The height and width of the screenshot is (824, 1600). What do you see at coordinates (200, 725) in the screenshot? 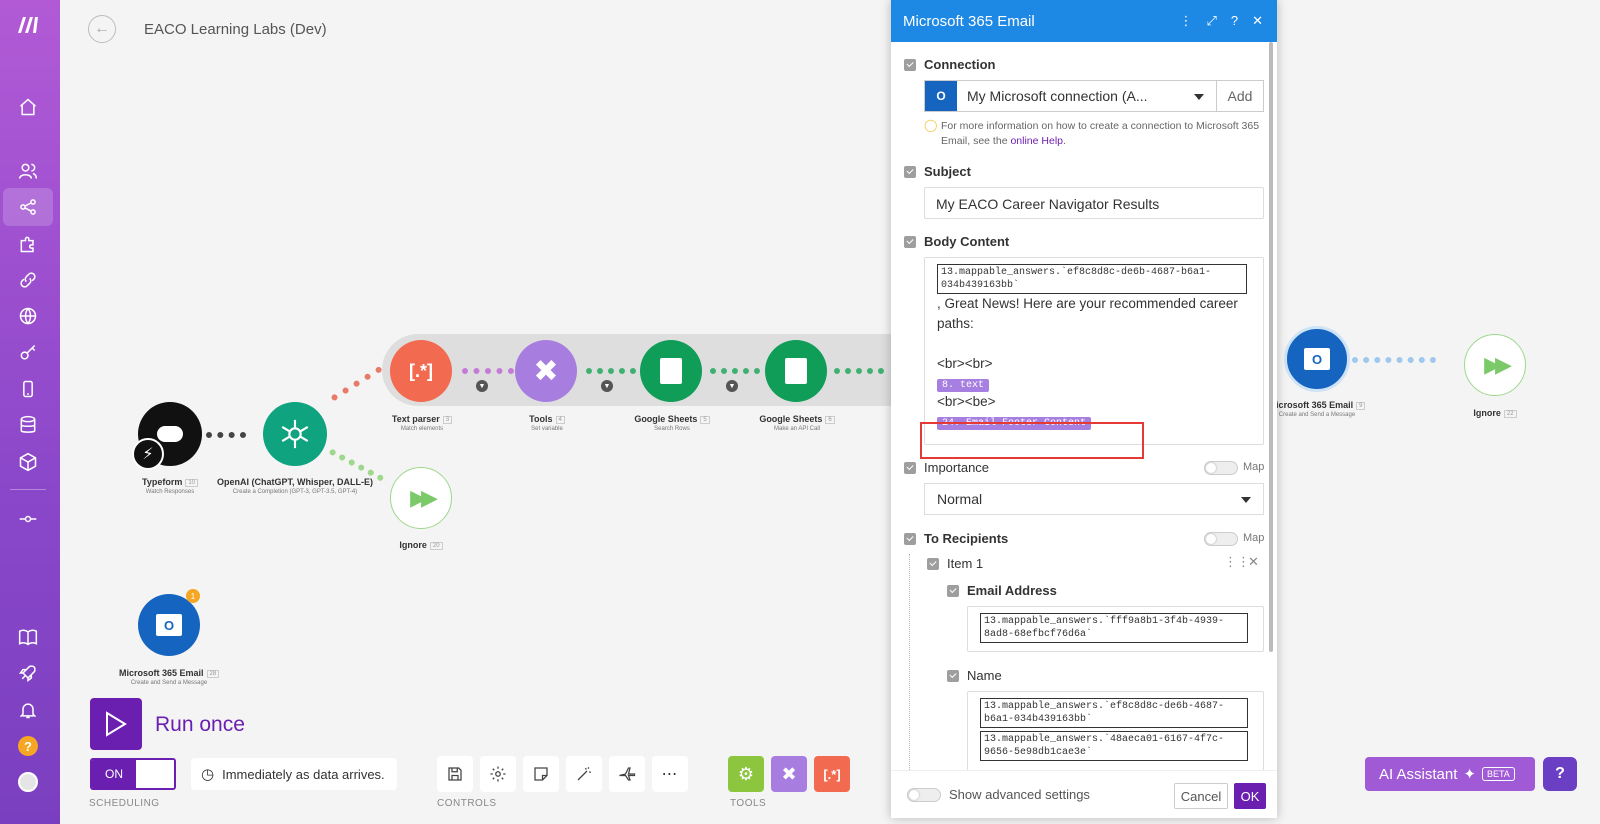
I see `run-once-label: Run once` at bounding box center [200, 725].